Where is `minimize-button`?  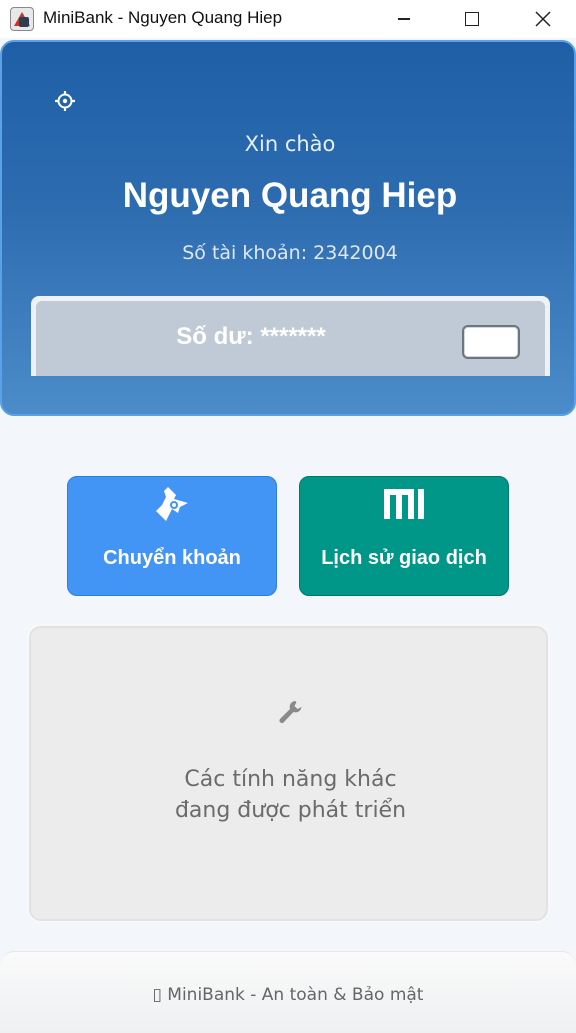 minimize-button is located at coordinates (404, 19).